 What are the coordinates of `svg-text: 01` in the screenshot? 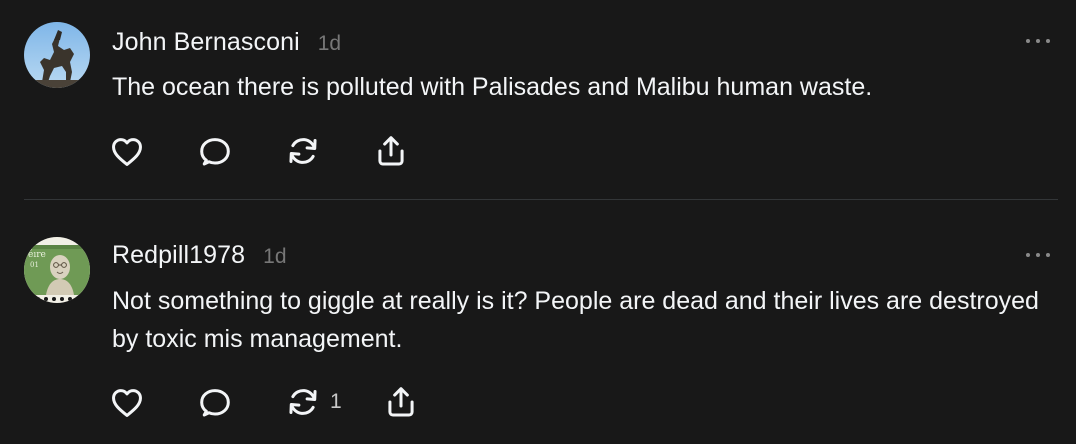 It's located at (34, 265).